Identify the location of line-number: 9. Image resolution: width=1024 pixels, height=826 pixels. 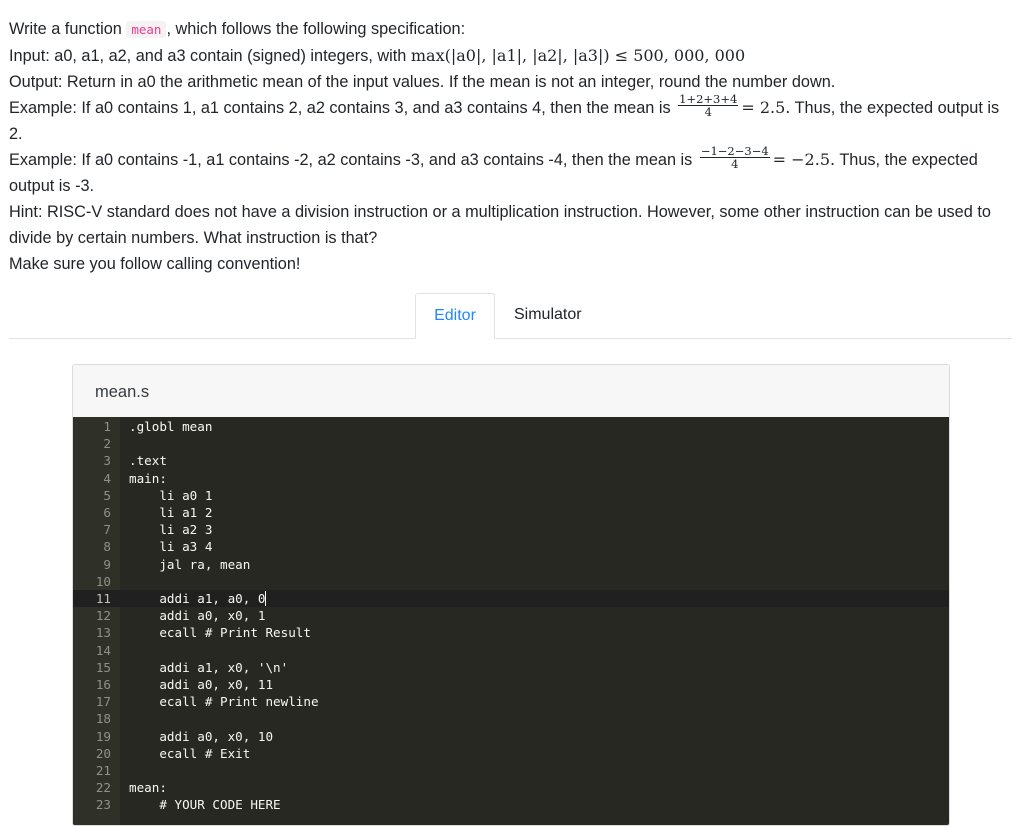
(107, 564).